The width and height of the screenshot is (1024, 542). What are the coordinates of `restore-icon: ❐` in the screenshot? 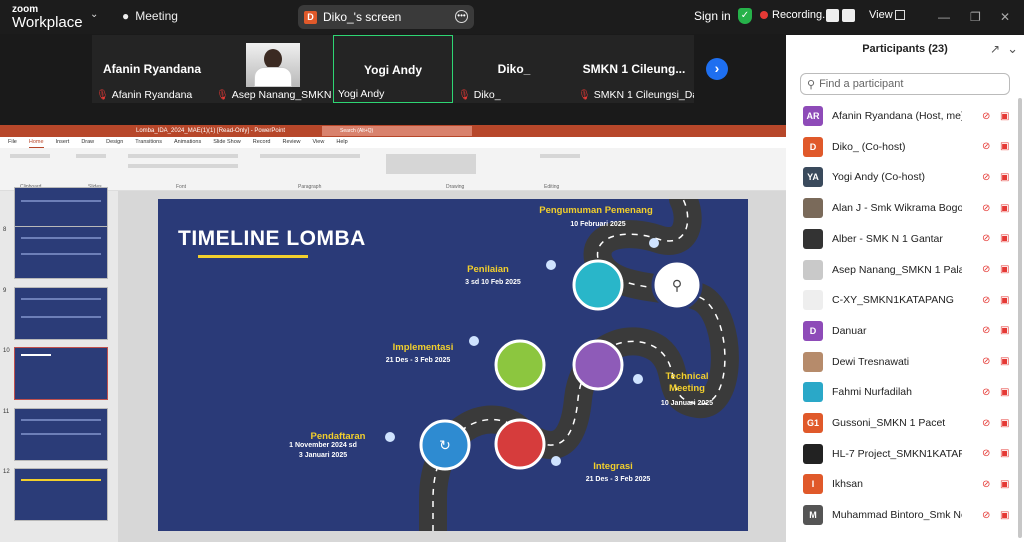 It's located at (975, 17).